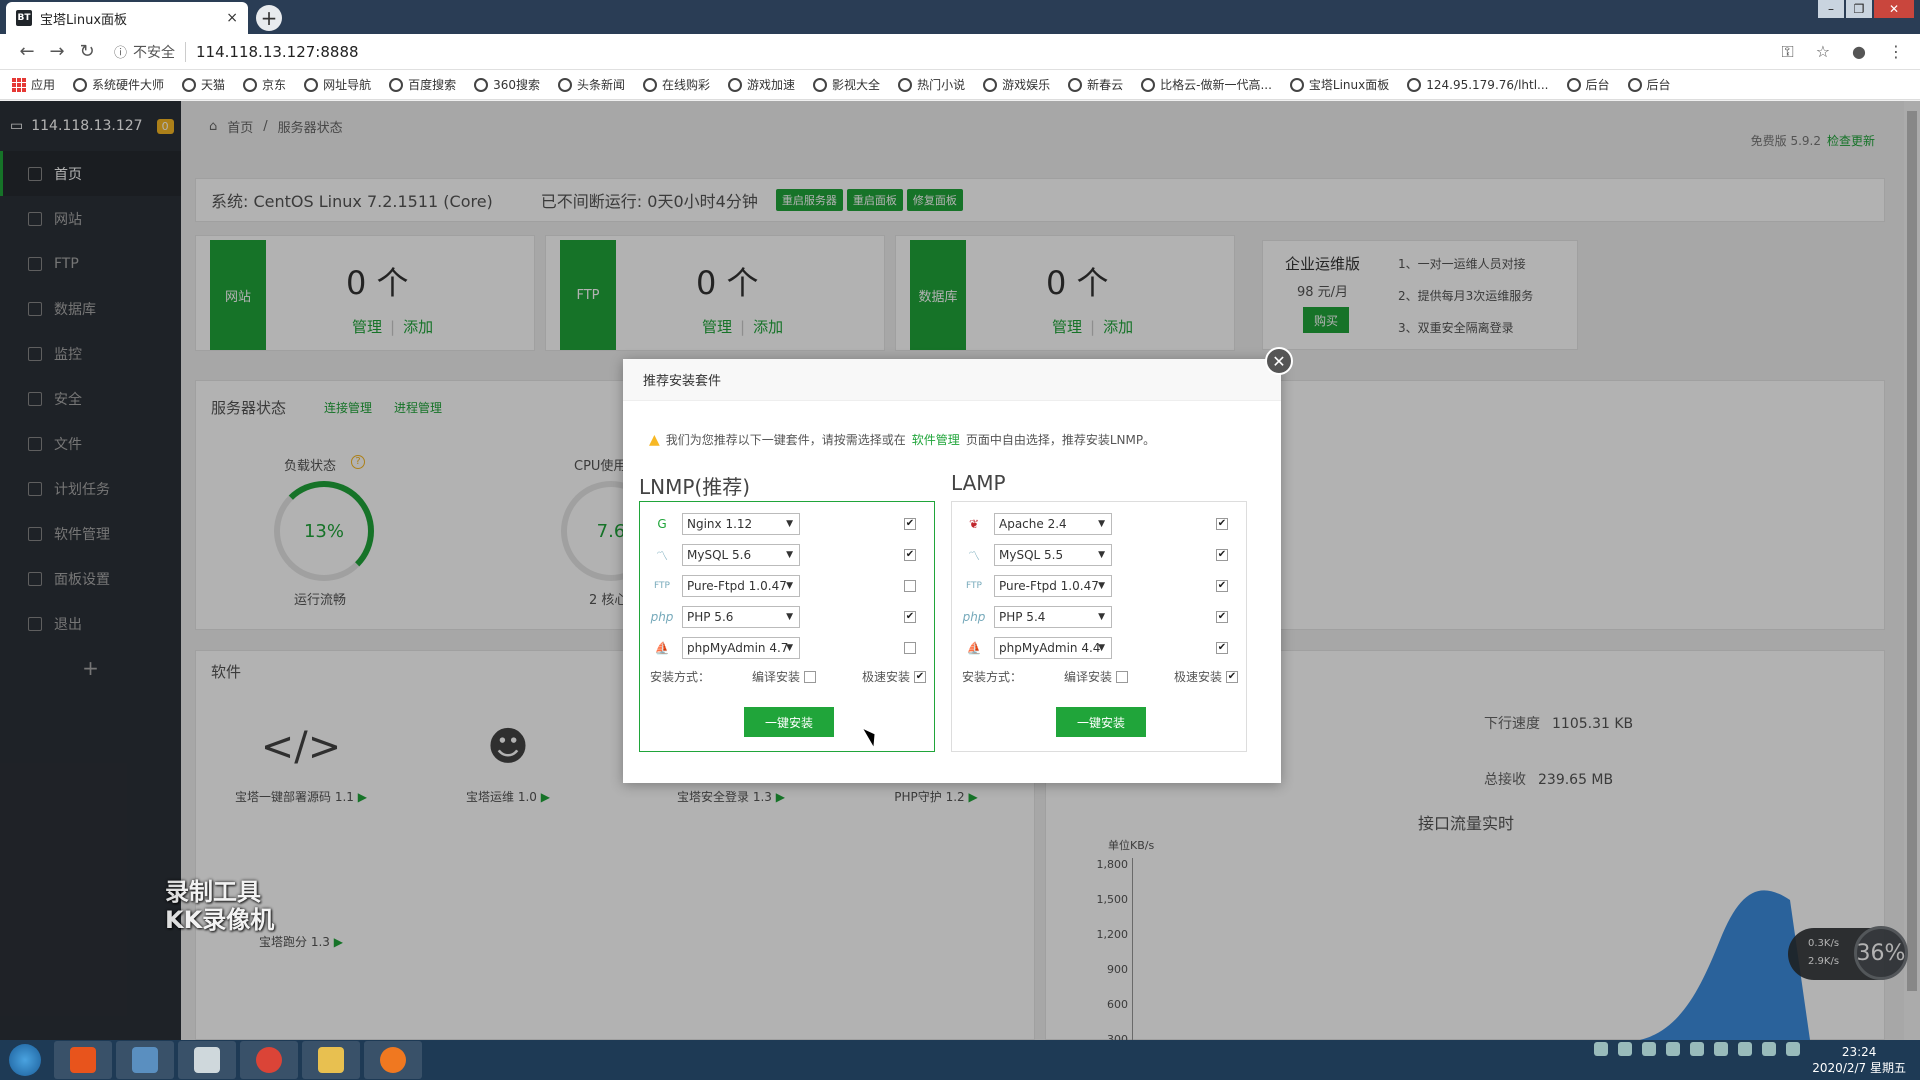  What do you see at coordinates (1279, 361) in the screenshot?
I see `modal-close-icon: ✕` at bounding box center [1279, 361].